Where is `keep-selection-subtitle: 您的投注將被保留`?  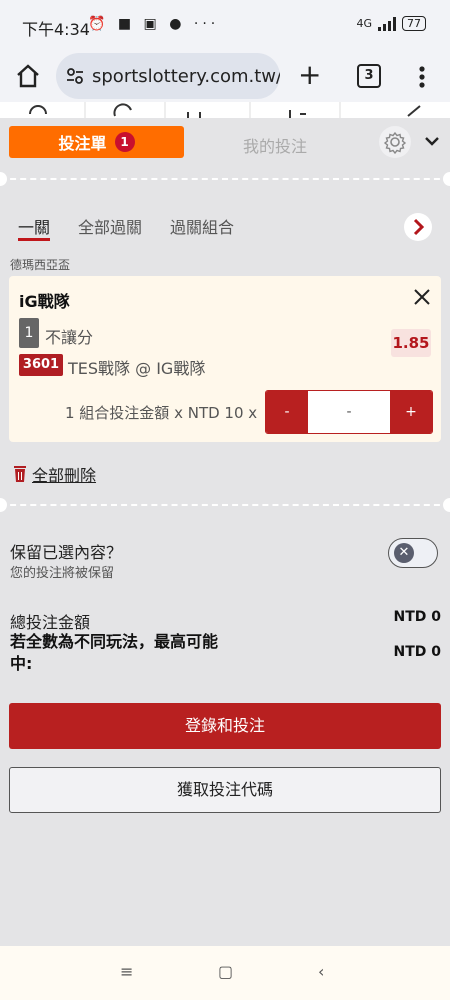
keep-selection-subtitle: 您的投注將被保留 is located at coordinates (62, 573).